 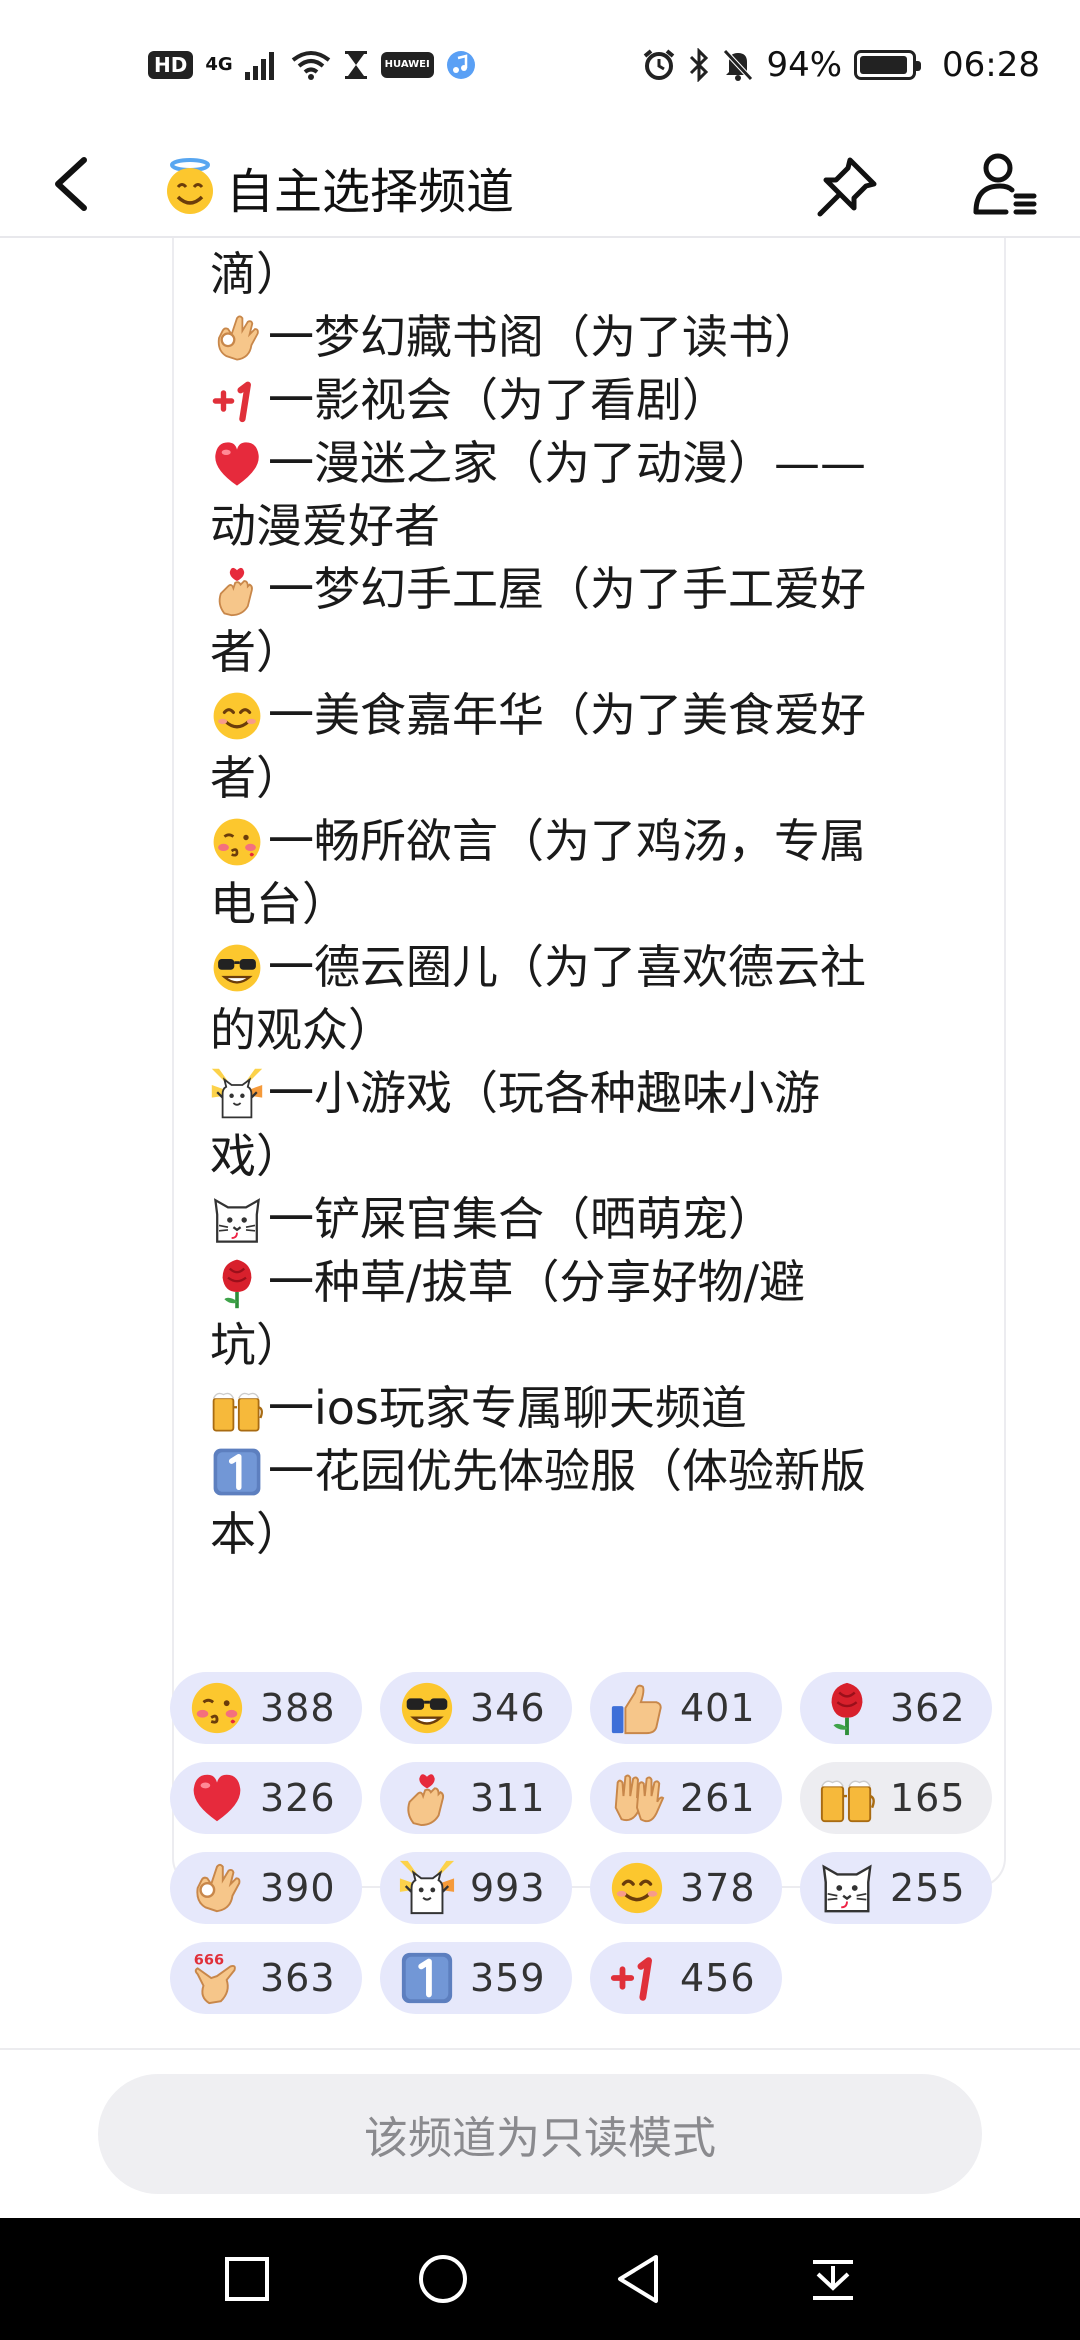 What do you see at coordinates (590, 1534) in the screenshot?
I see `message-line: 本）` at bounding box center [590, 1534].